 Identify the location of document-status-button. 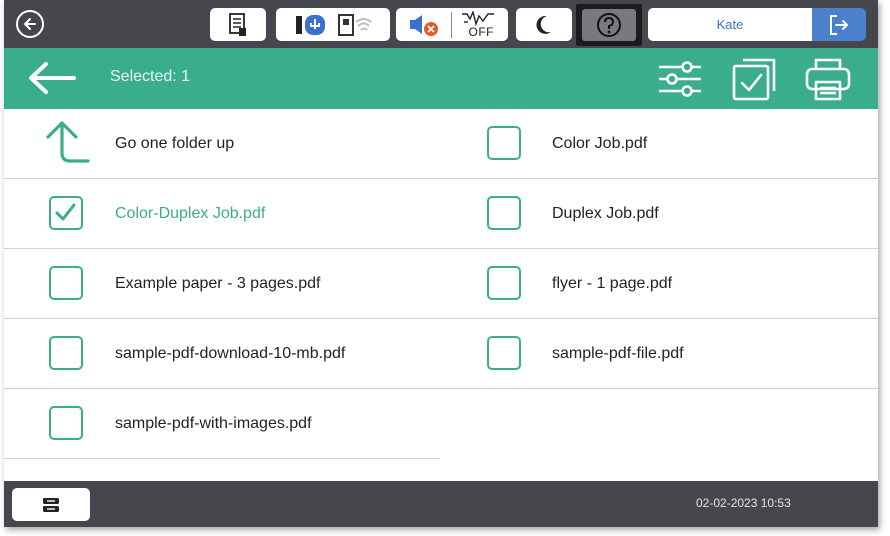
(238, 24).